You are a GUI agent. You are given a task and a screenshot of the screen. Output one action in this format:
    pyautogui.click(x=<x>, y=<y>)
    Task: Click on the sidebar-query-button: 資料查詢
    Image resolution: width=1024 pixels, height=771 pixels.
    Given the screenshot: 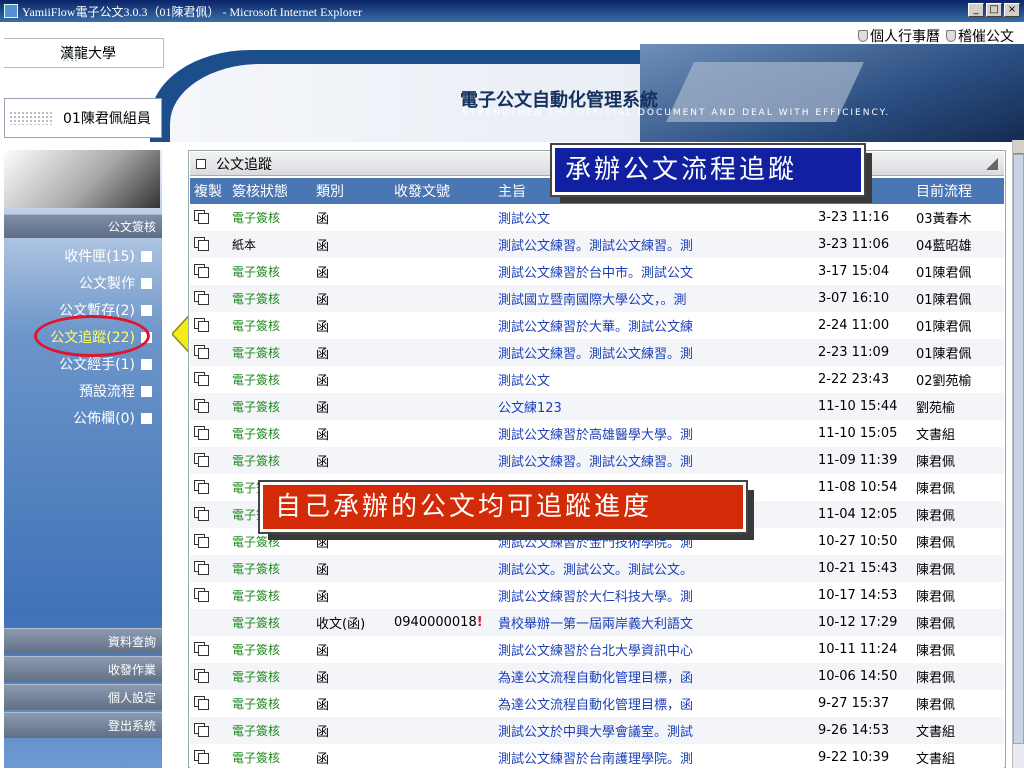 What is the action you would take?
    pyautogui.click(x=83, y=641)
    